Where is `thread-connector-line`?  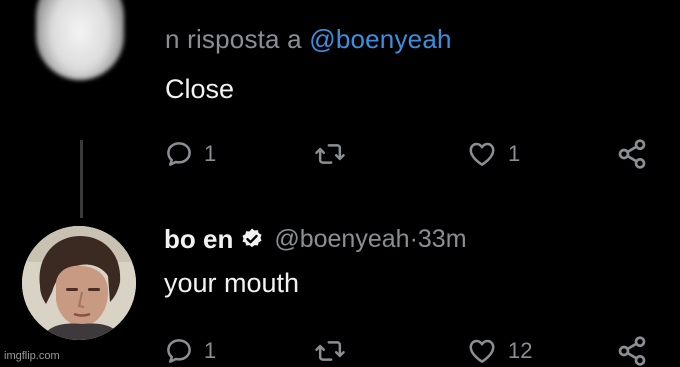
thread-connector-line is located at coordinates (81, 179).